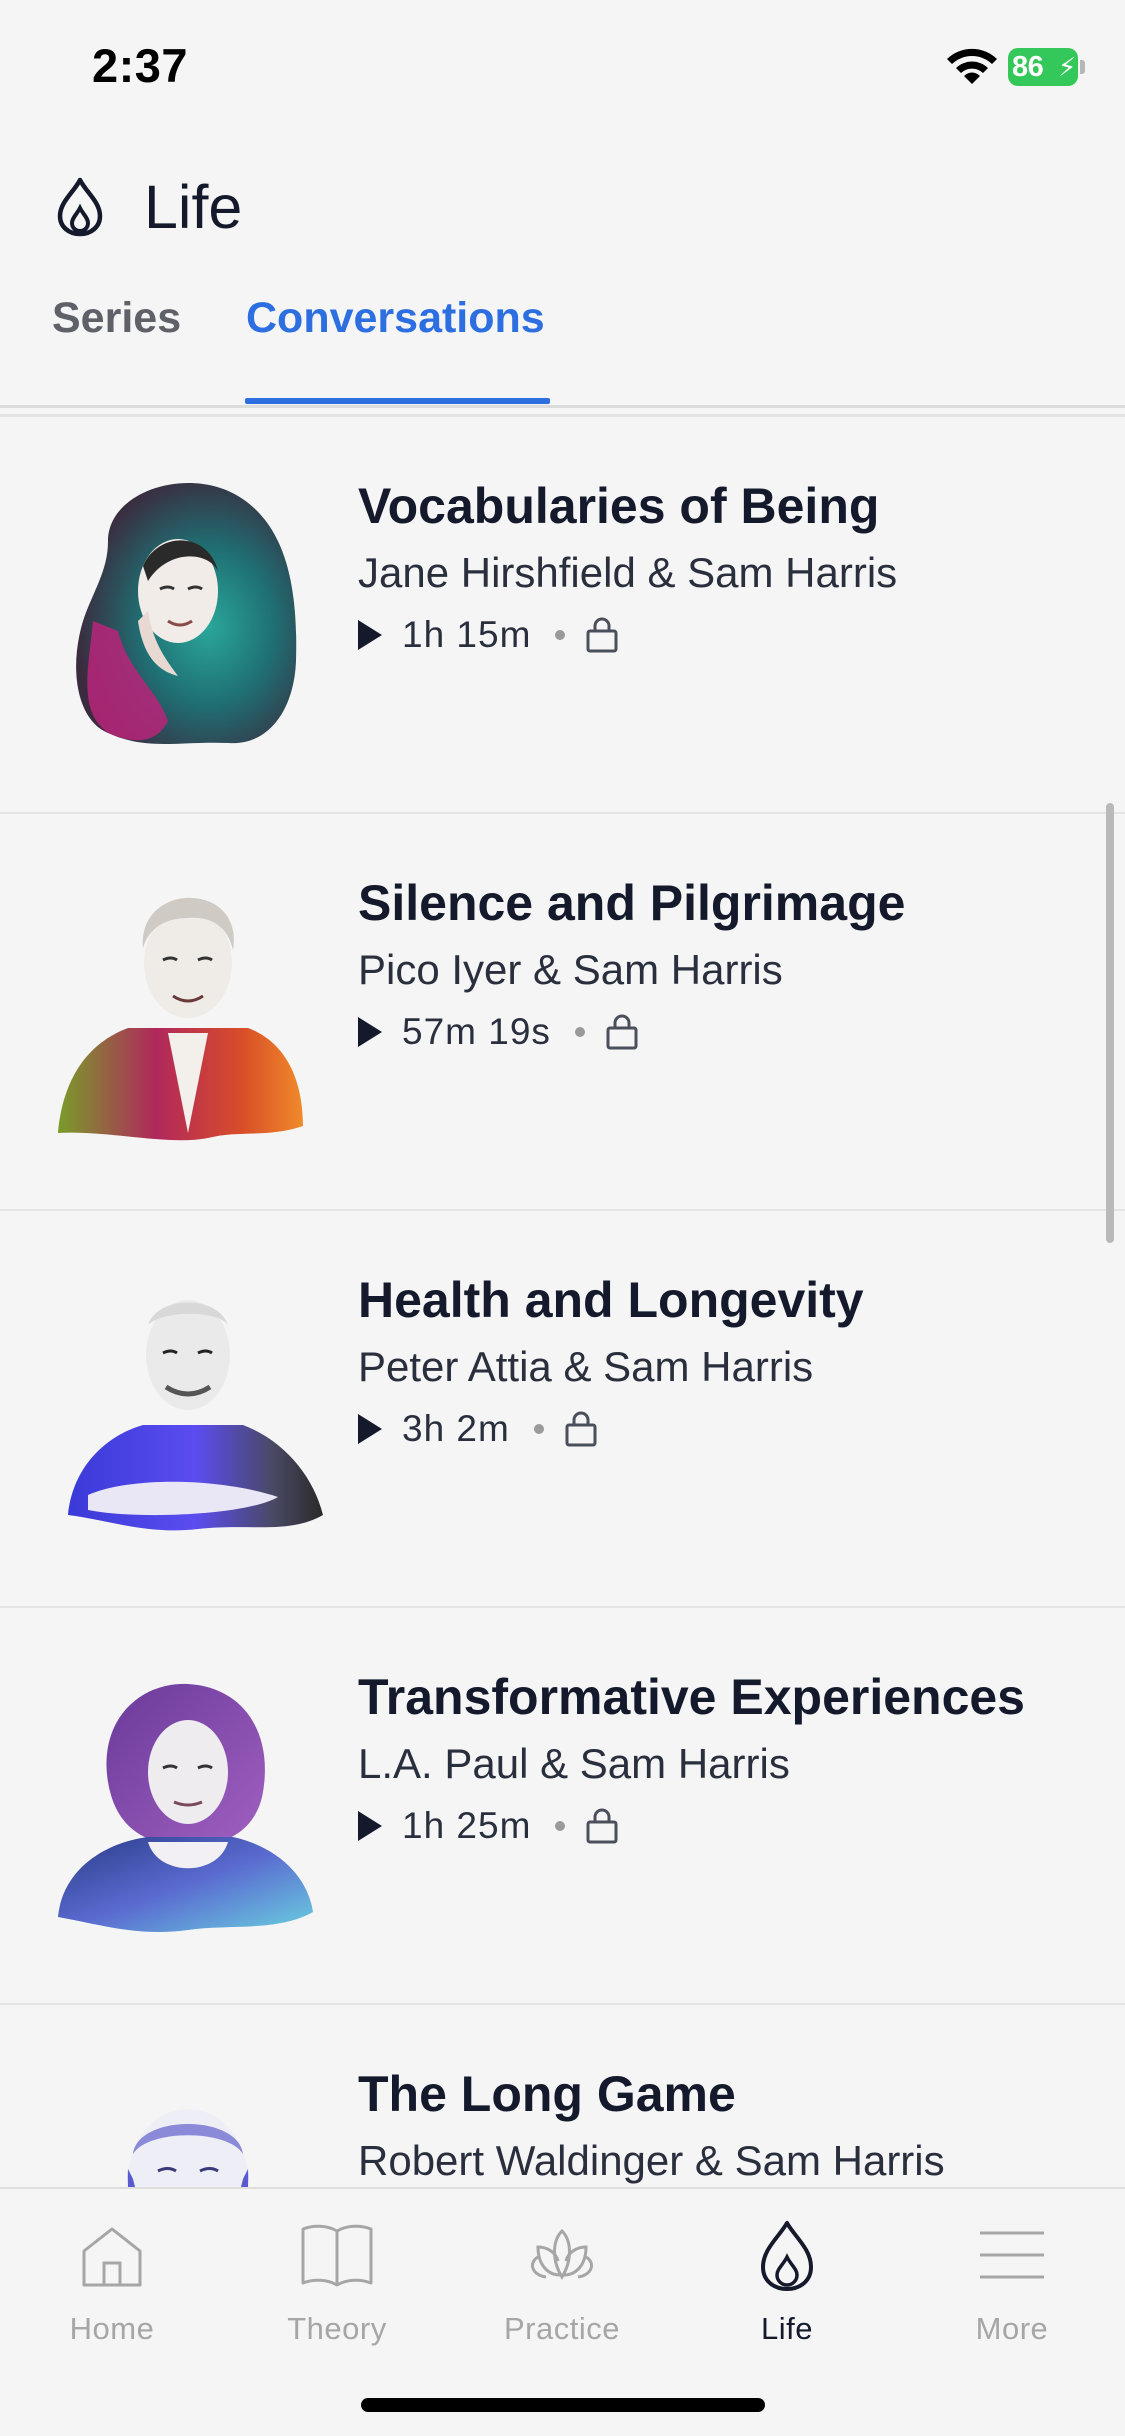 The height and width of the screenshot is (2436, 1125). Describe the element at coordinates (1110, 1023) in the screenshot. I see `scrollbar` at that location.